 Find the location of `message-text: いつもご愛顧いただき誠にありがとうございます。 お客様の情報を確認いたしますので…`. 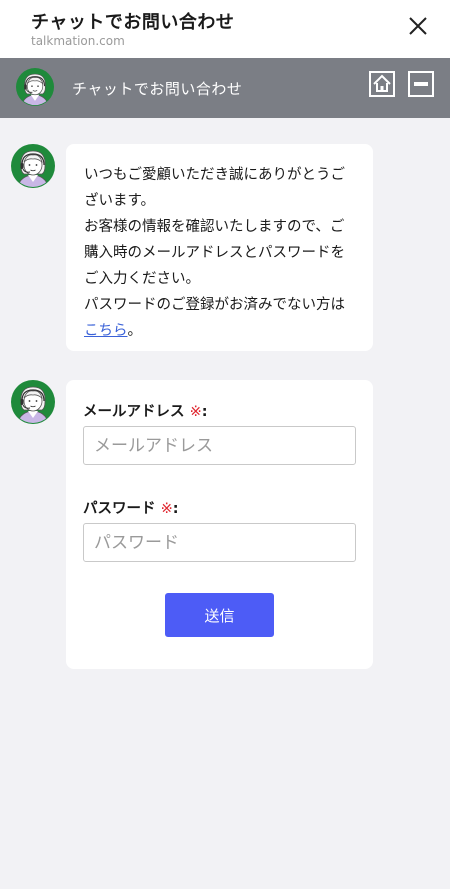

message-text: いつもご愛顧いただき誠にありがとうございます。 お客様の情報を確認いたしますので… is located at coordinates (220, 253).